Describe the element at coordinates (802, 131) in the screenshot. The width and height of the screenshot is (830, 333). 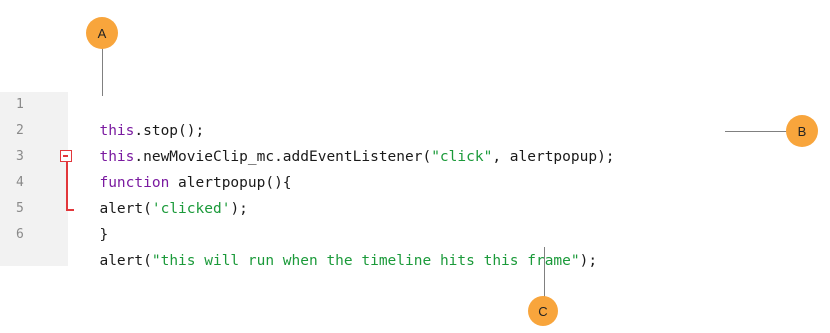
I see `callout-b-badge: B` at that location.